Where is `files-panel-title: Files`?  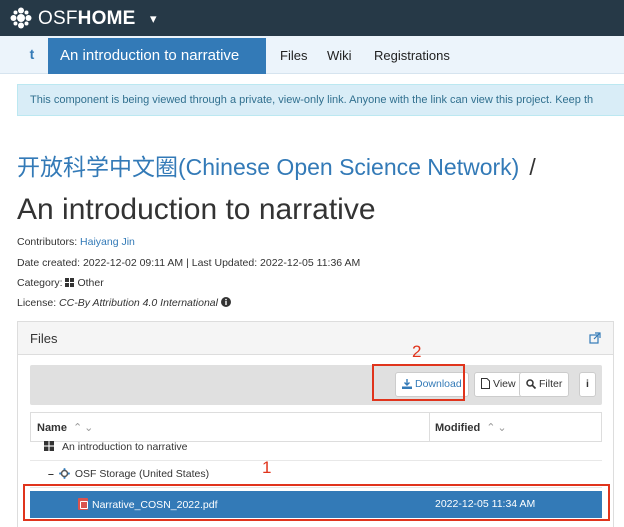 files-panel-title: Files is located at coordinates (44, 338).